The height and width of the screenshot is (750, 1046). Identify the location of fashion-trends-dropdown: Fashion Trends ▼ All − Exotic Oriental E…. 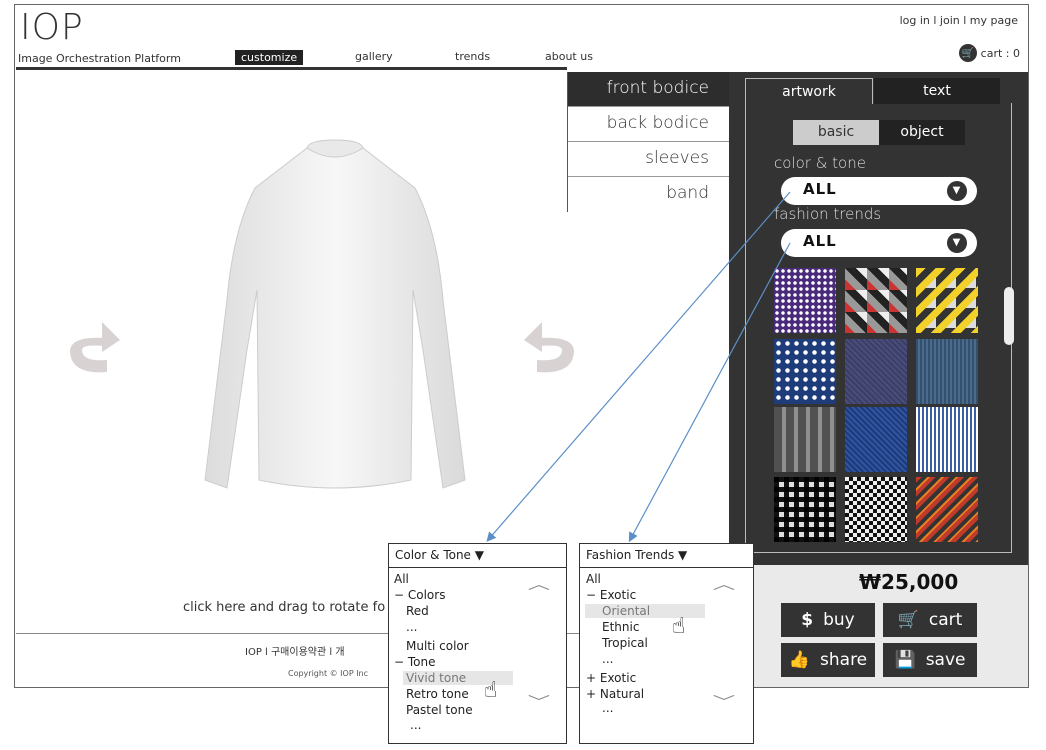
(666, 643).